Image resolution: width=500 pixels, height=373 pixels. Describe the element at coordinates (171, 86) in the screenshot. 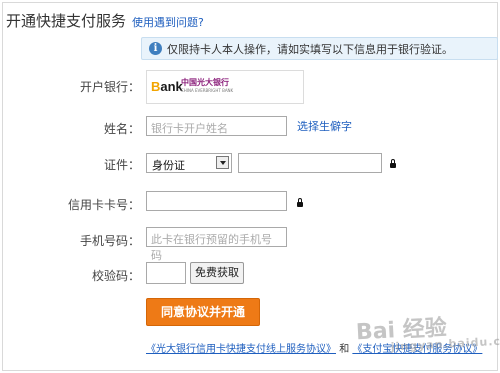

I see `bank-logo-text: ank` at that location.